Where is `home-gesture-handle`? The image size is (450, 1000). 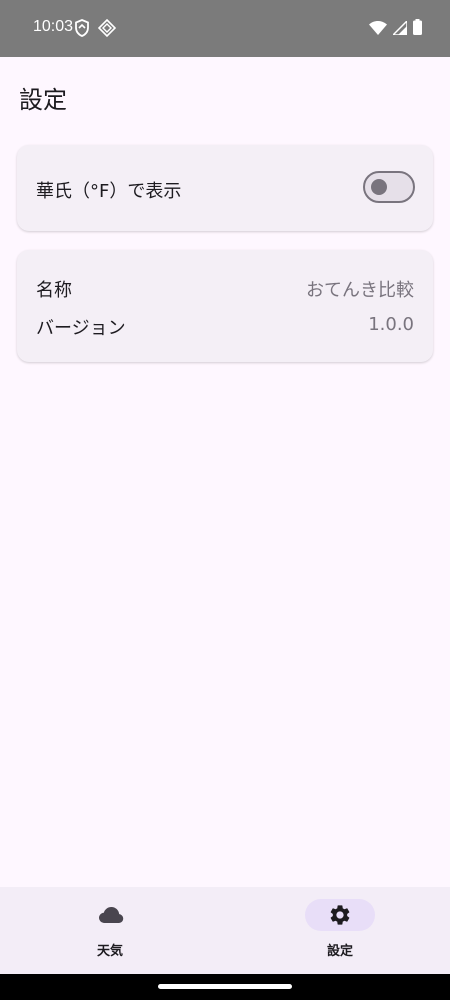
home-gesture-handle is located at coordinates (225, 986).